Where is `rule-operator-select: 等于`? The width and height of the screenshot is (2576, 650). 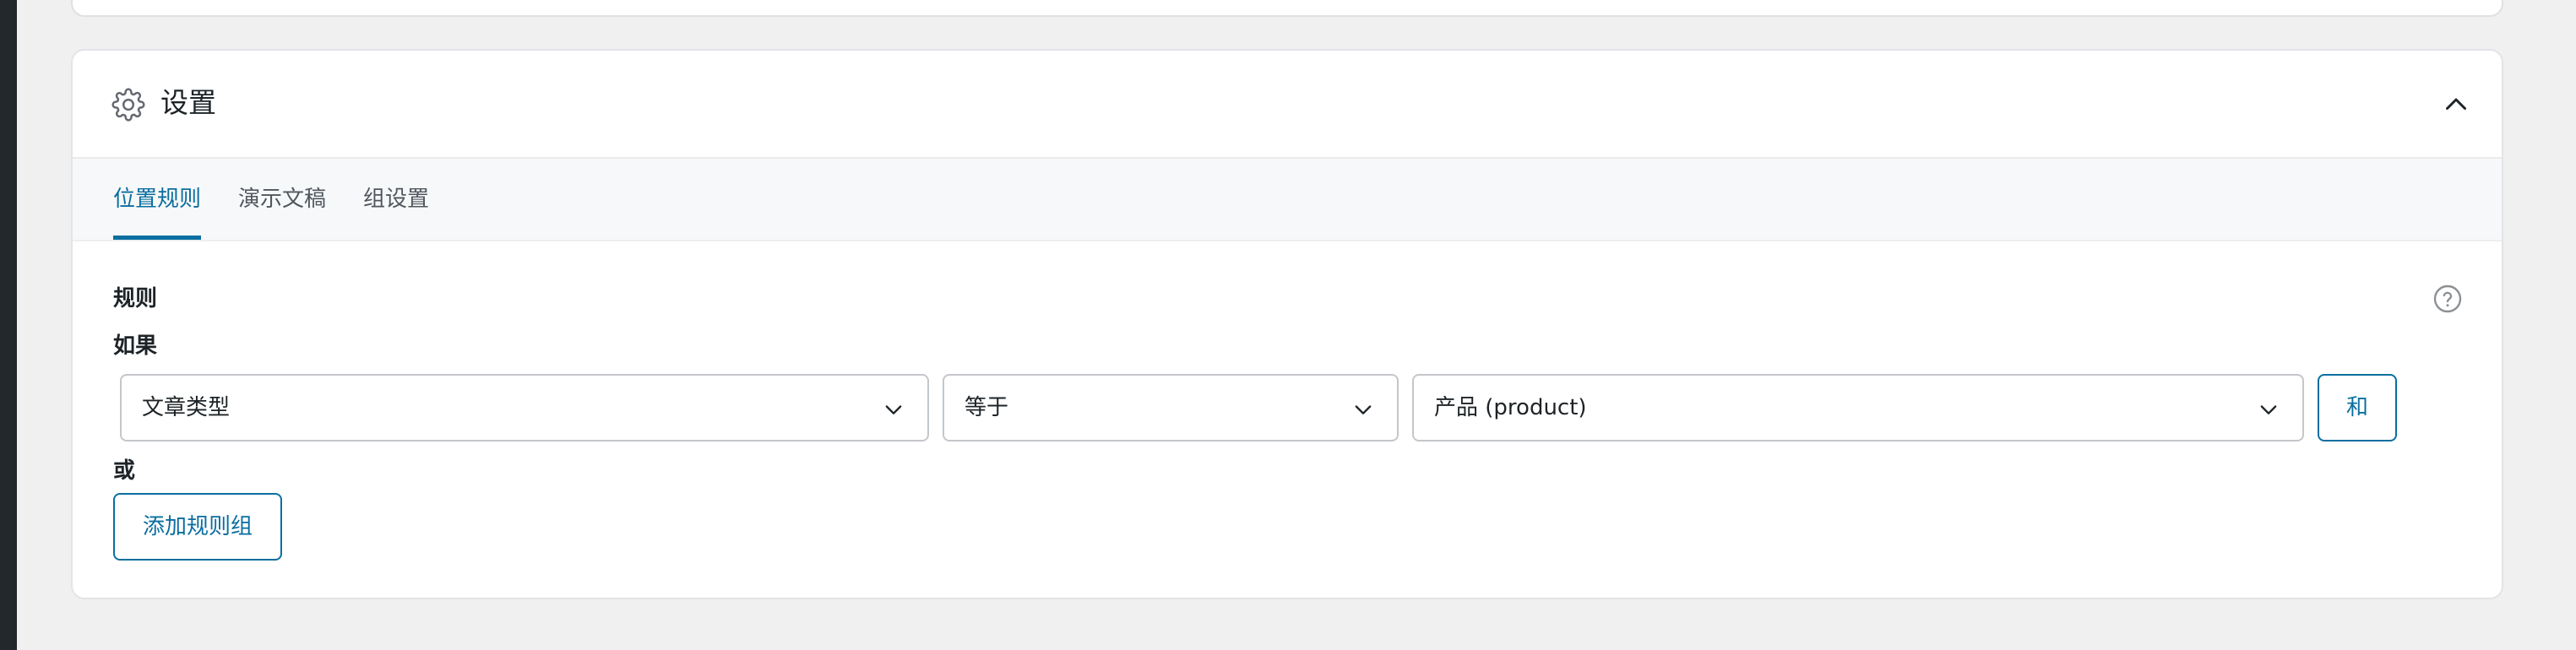
rule-operator-select: 等于 is located at coordinates (1171, 407).